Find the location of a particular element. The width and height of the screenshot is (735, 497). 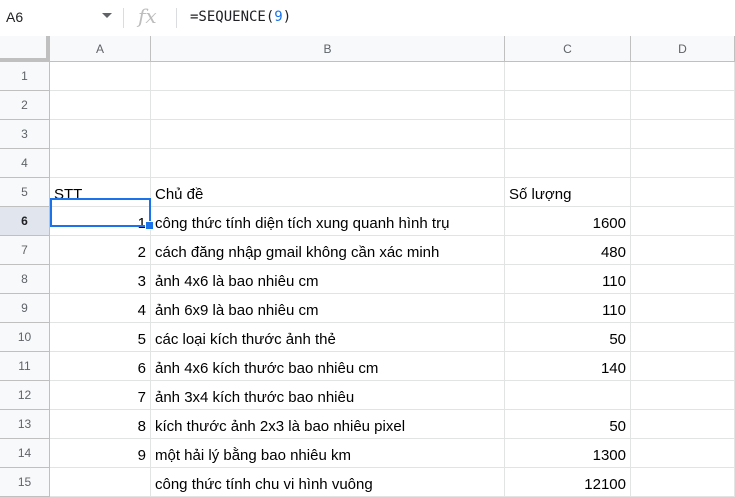

cell-a12: 7 is located at coordinates (100, 395).